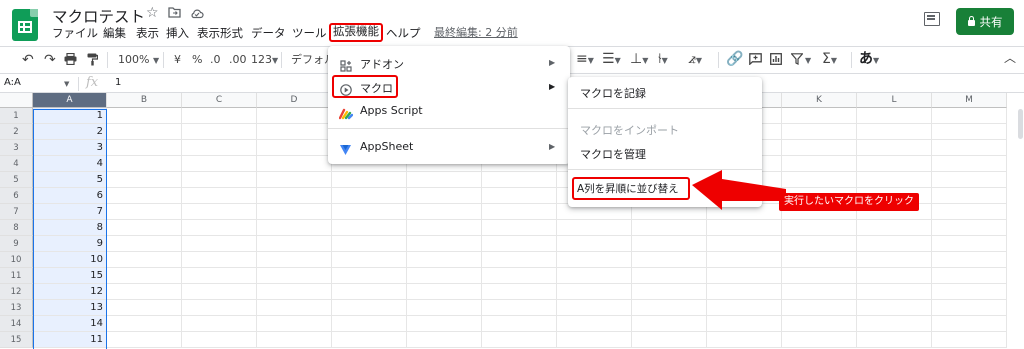 The height and width of the screenshot is (349, 1024). I want to click on menu-extensions: 拡張機能, so click(356, 32).